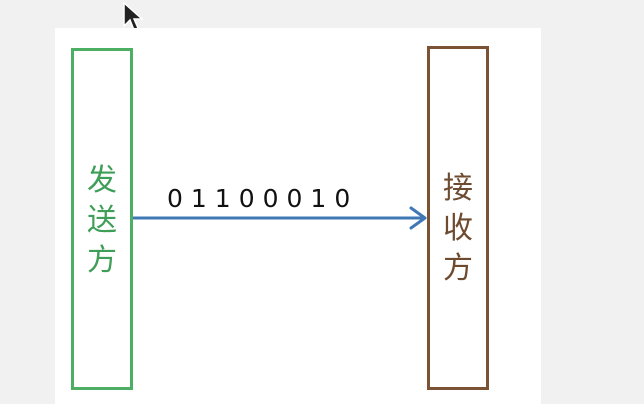 This screenshot has width=644, height=404. Describe the element at coordinates (263, 198) in the screenshot. I see `bit-sequence: 01100010` at that location.